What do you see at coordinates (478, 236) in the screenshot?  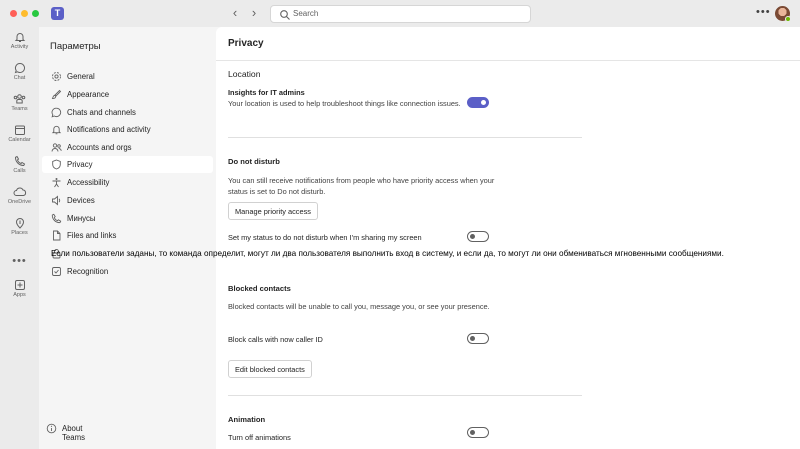 I see `screen-share-dnd-toggle` at bounding box center [478, 236].